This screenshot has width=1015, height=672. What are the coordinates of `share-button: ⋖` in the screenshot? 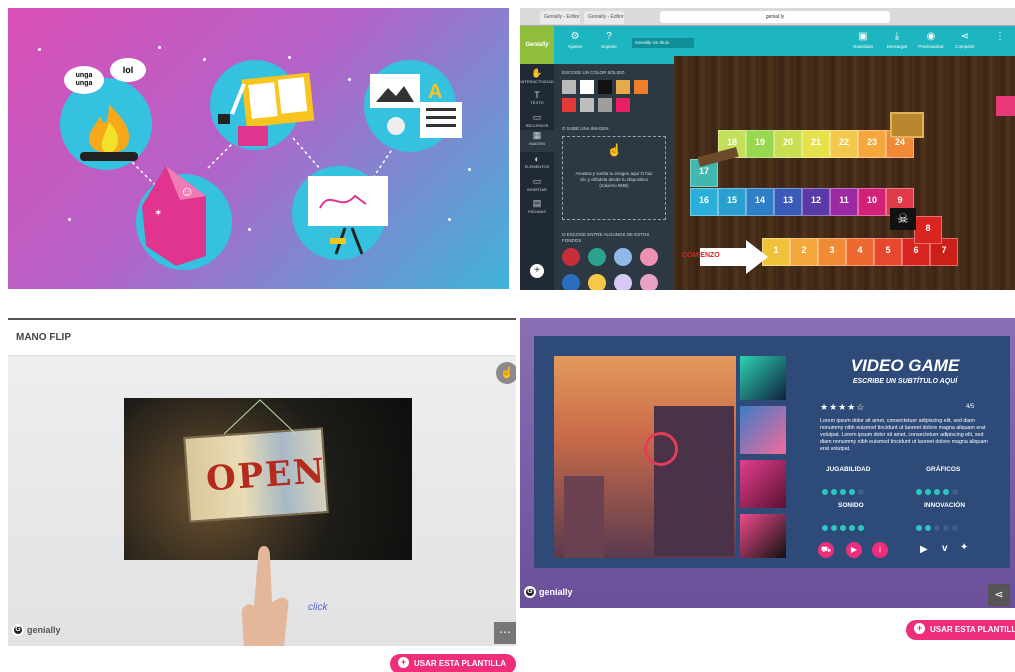 It's located at (999, 595).